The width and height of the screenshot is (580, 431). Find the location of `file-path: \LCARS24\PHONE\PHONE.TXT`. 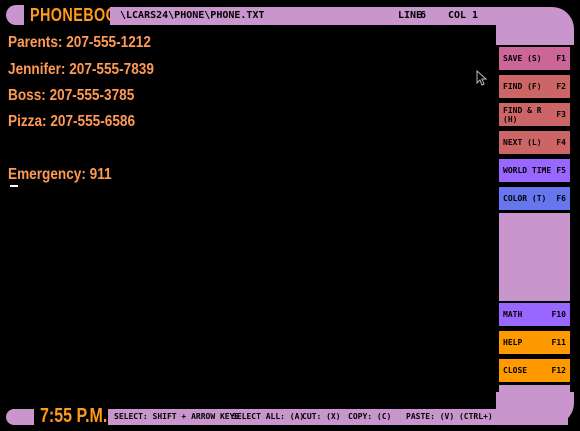

file-path: \LCARS24\PHONE\PHONE.TXT is located at coordinates (192, 15).